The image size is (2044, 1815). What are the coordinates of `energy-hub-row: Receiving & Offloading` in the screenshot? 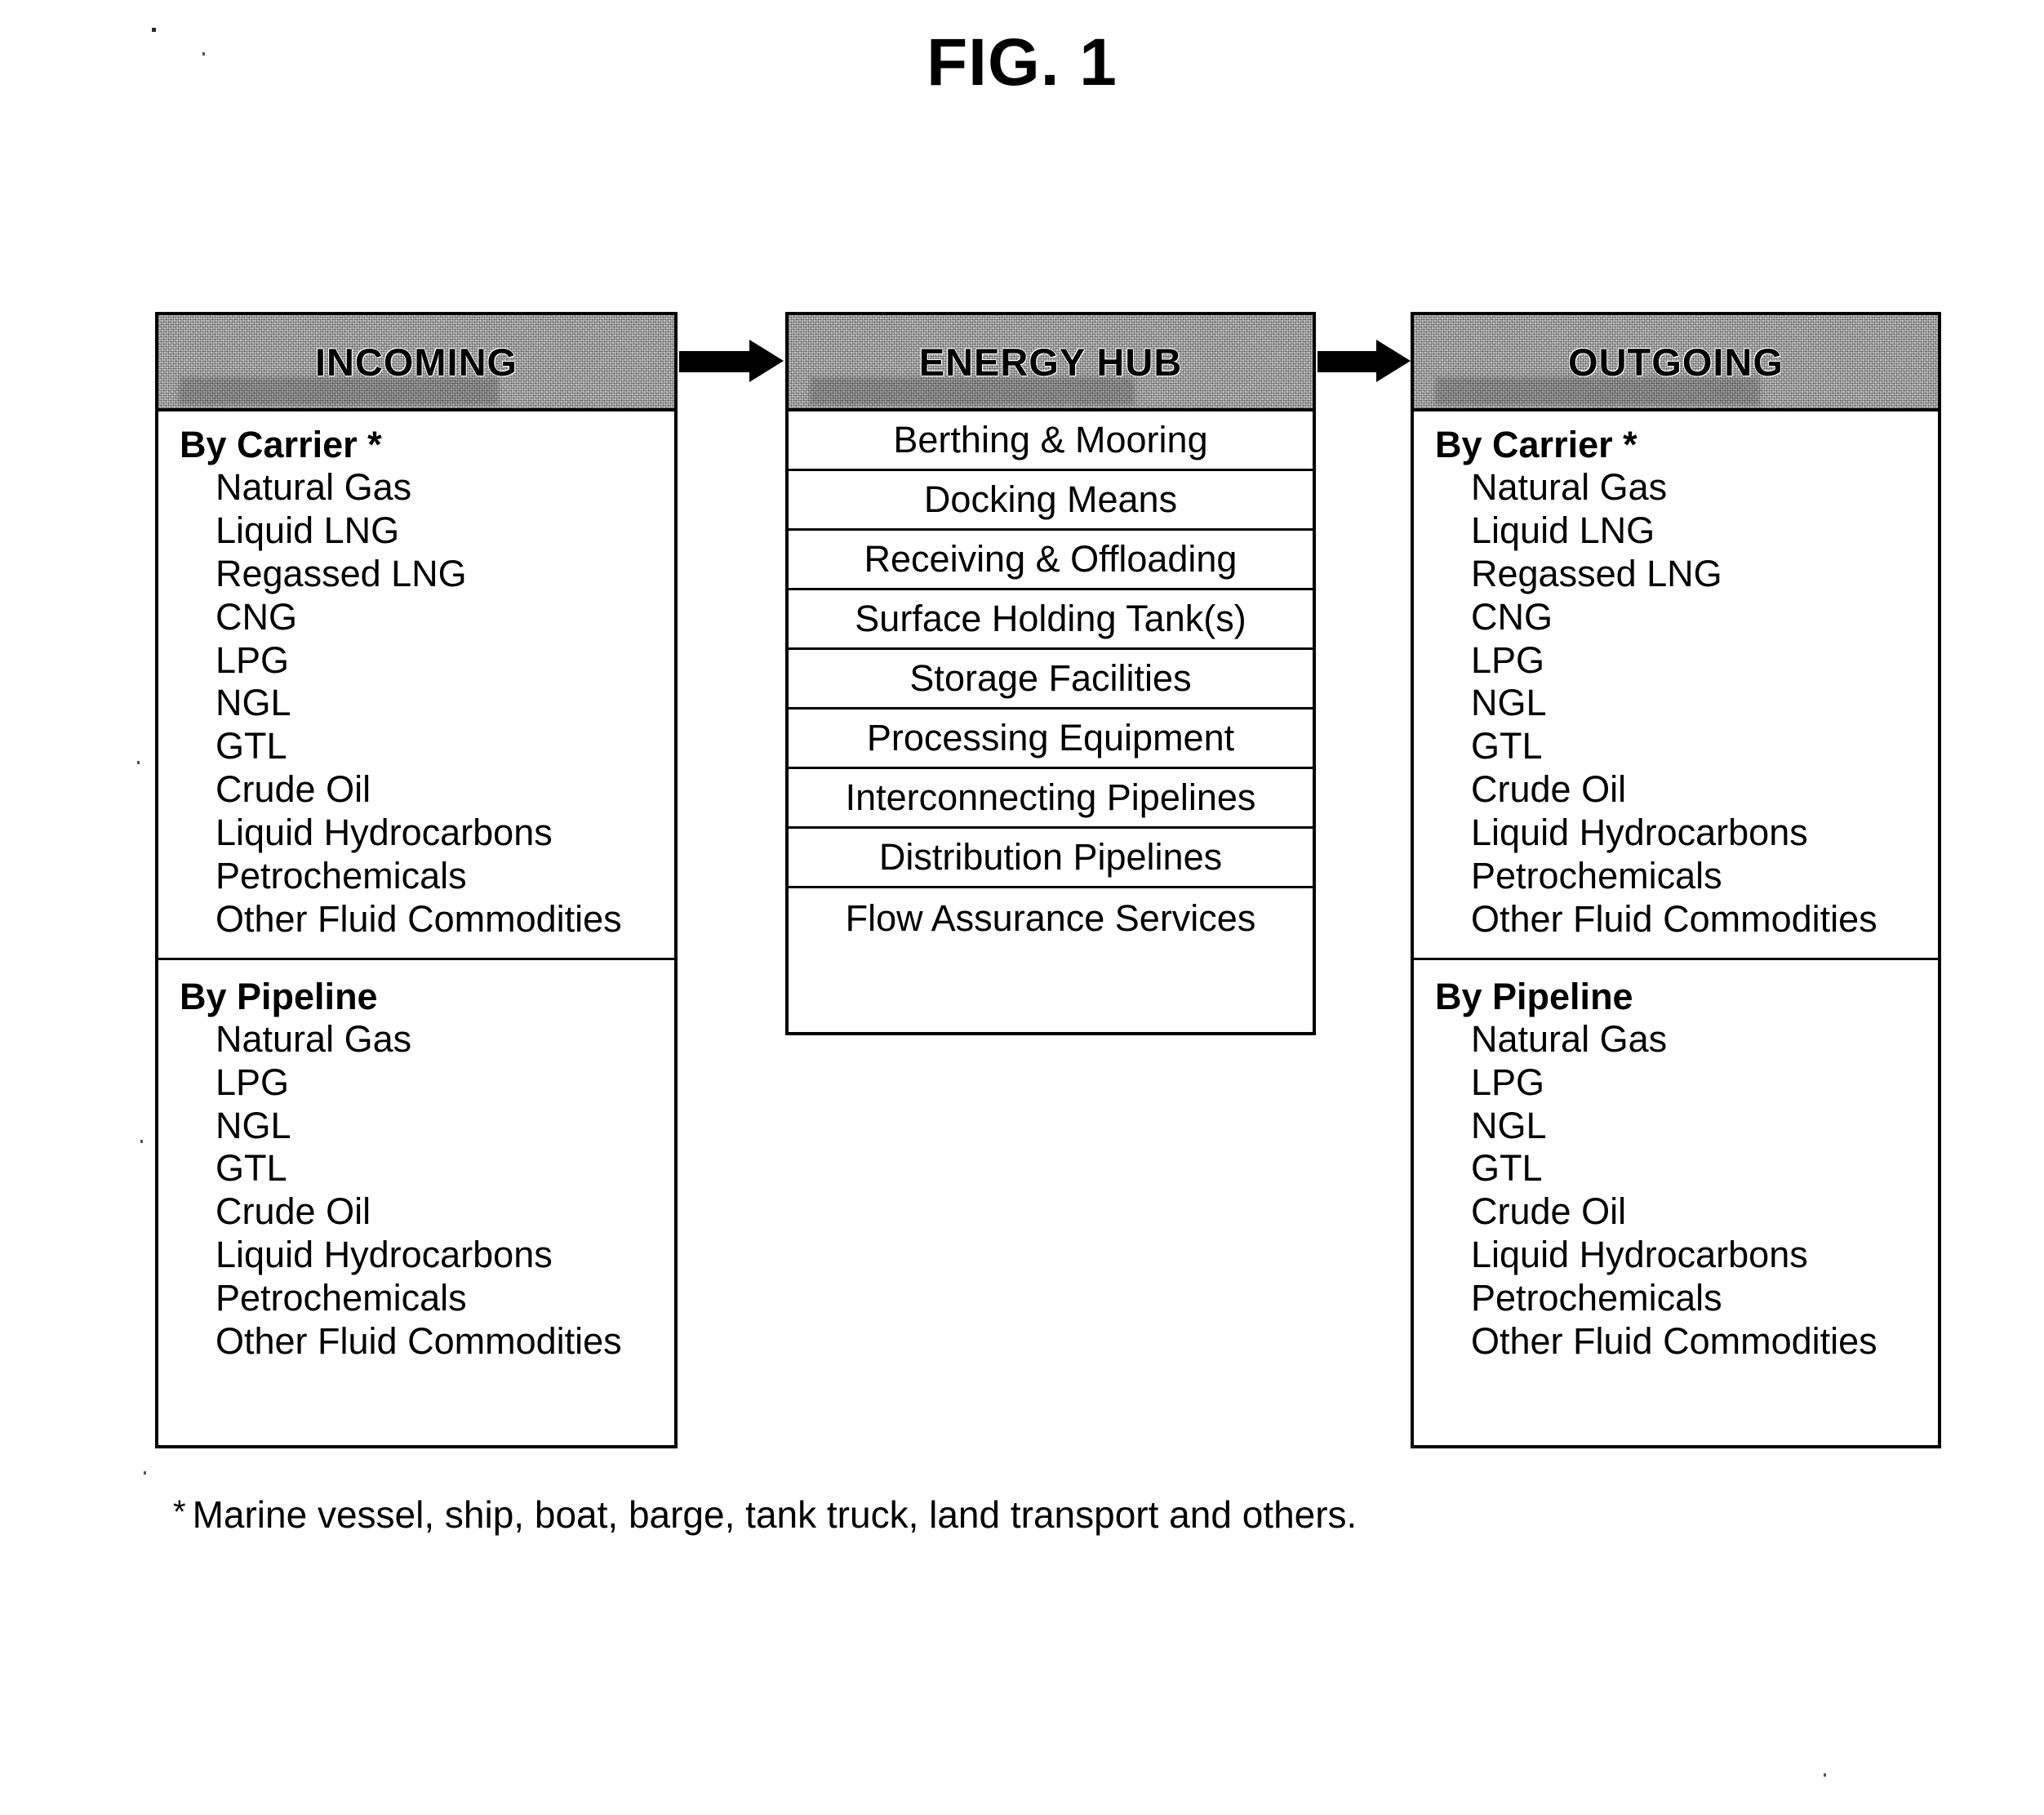 It's located at (1051, 561).